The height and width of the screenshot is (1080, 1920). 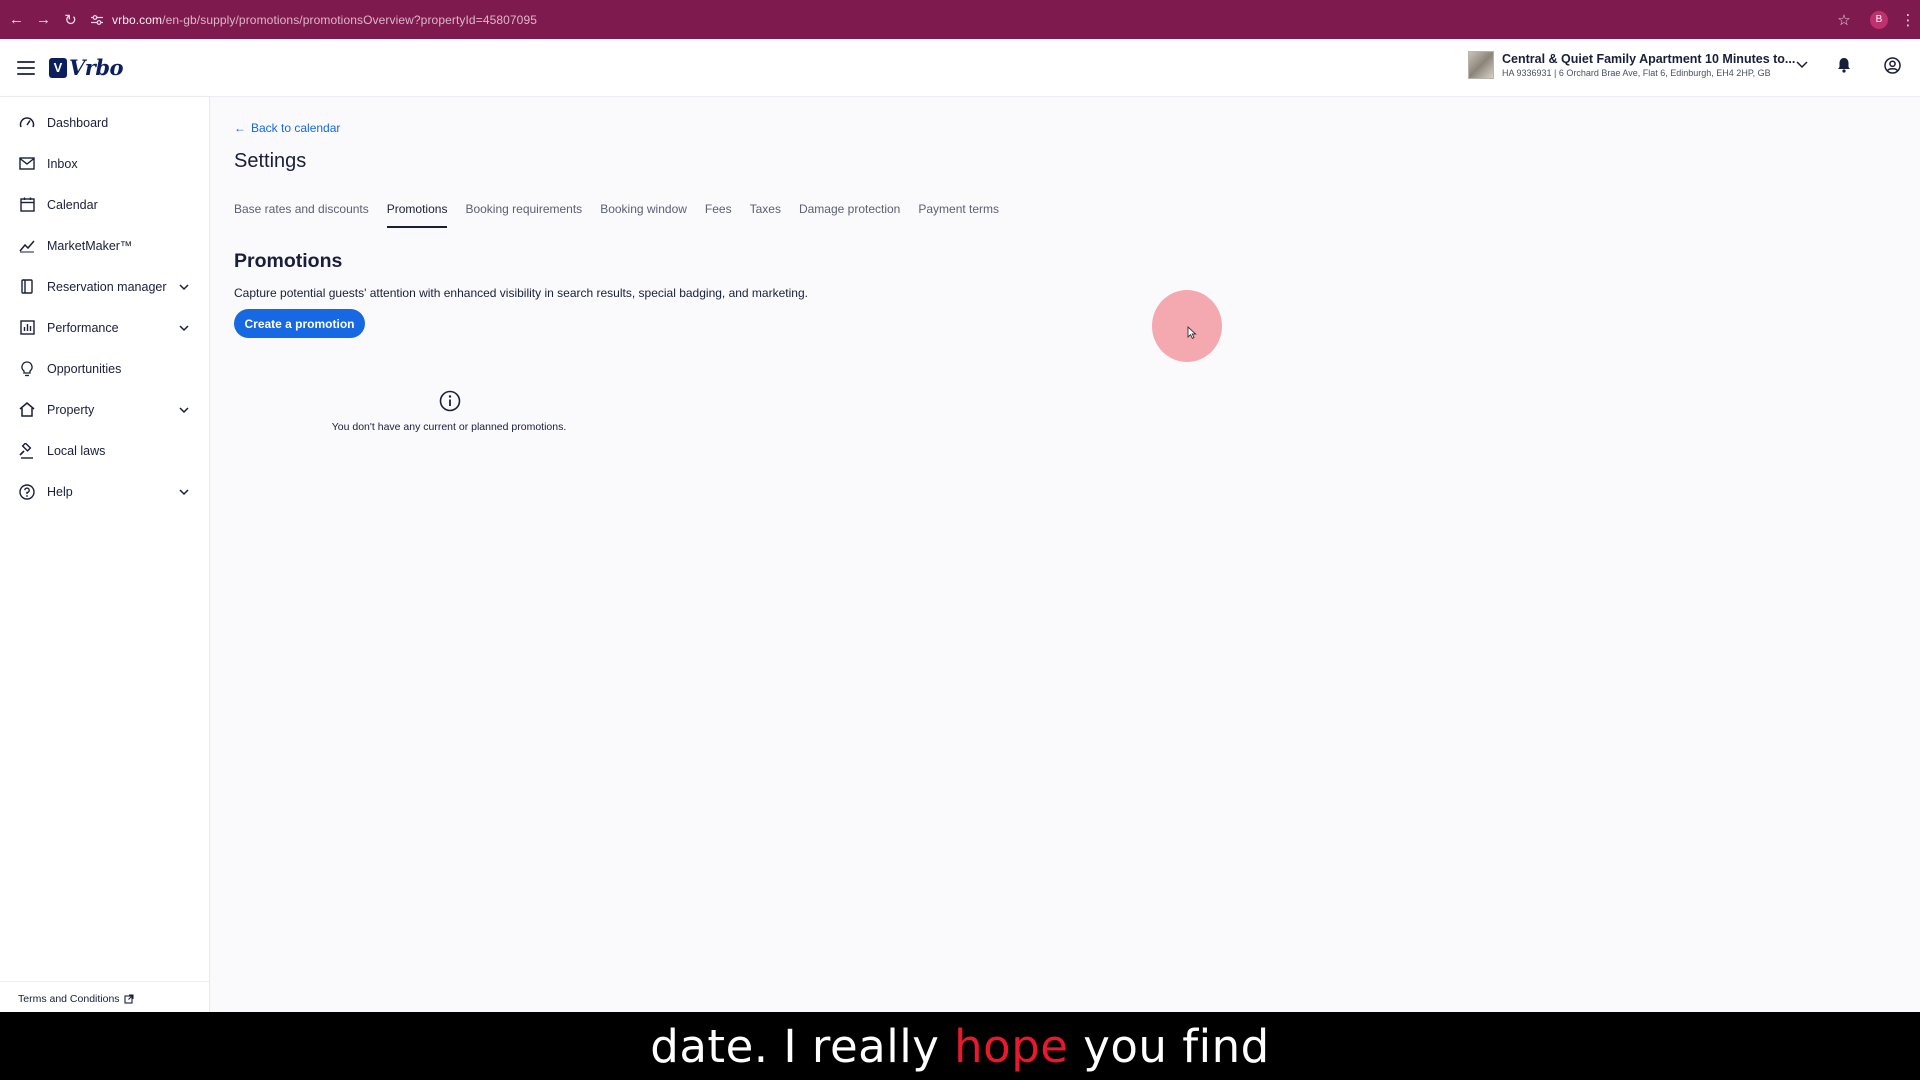 I want to click on sidebar-item-reservation-manager: Reservation manager, so click(x=104, y=286).